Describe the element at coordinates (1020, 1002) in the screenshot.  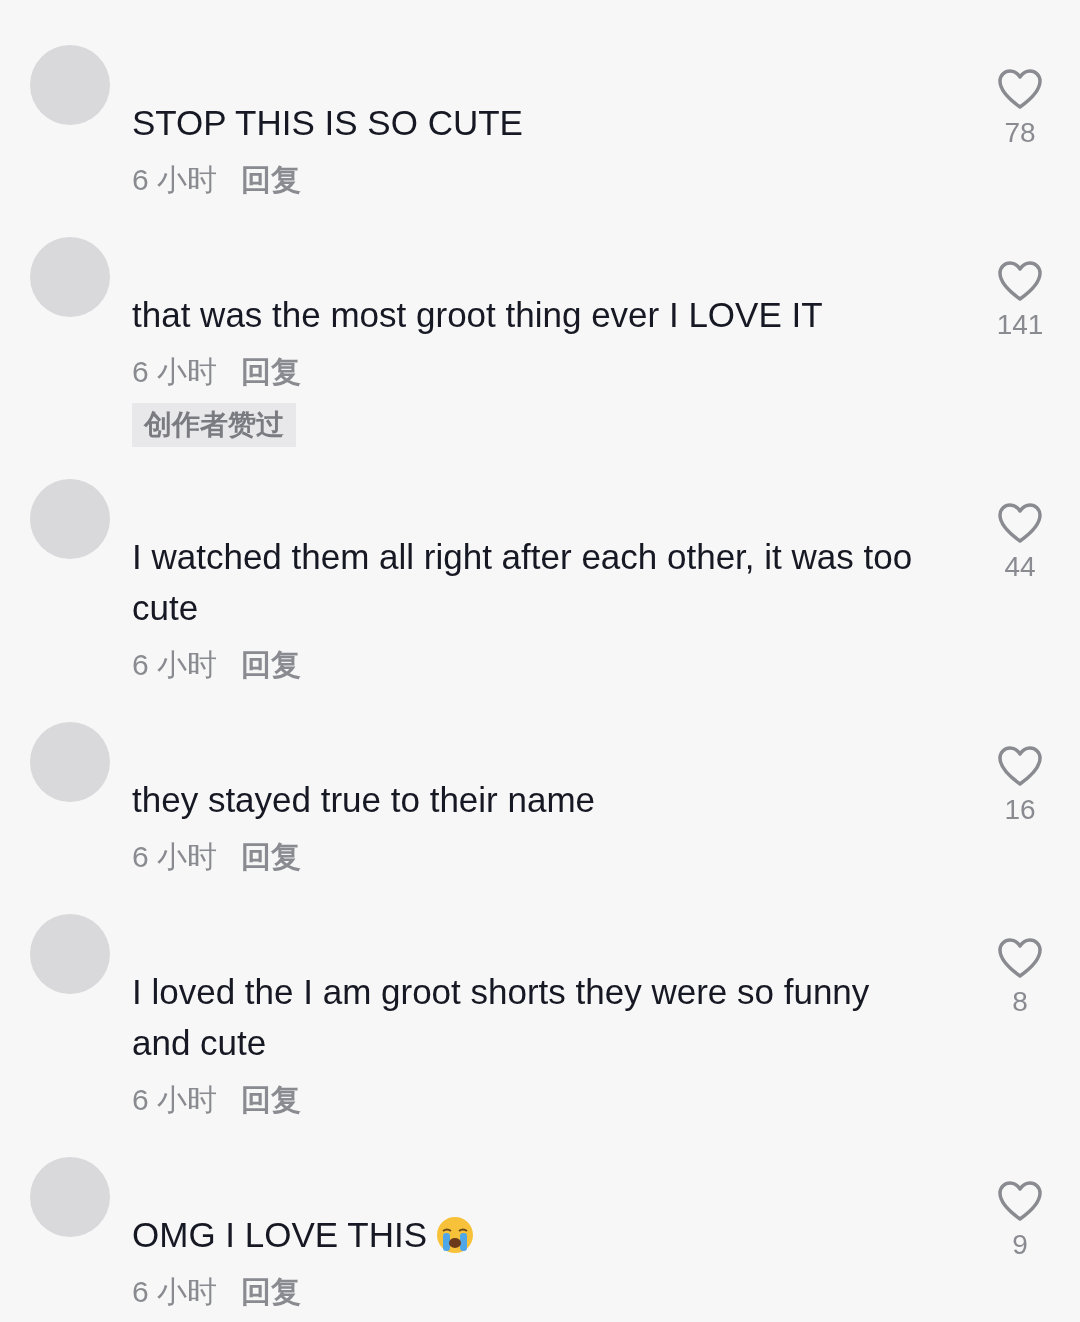
I see `like-count: 8` at that location.